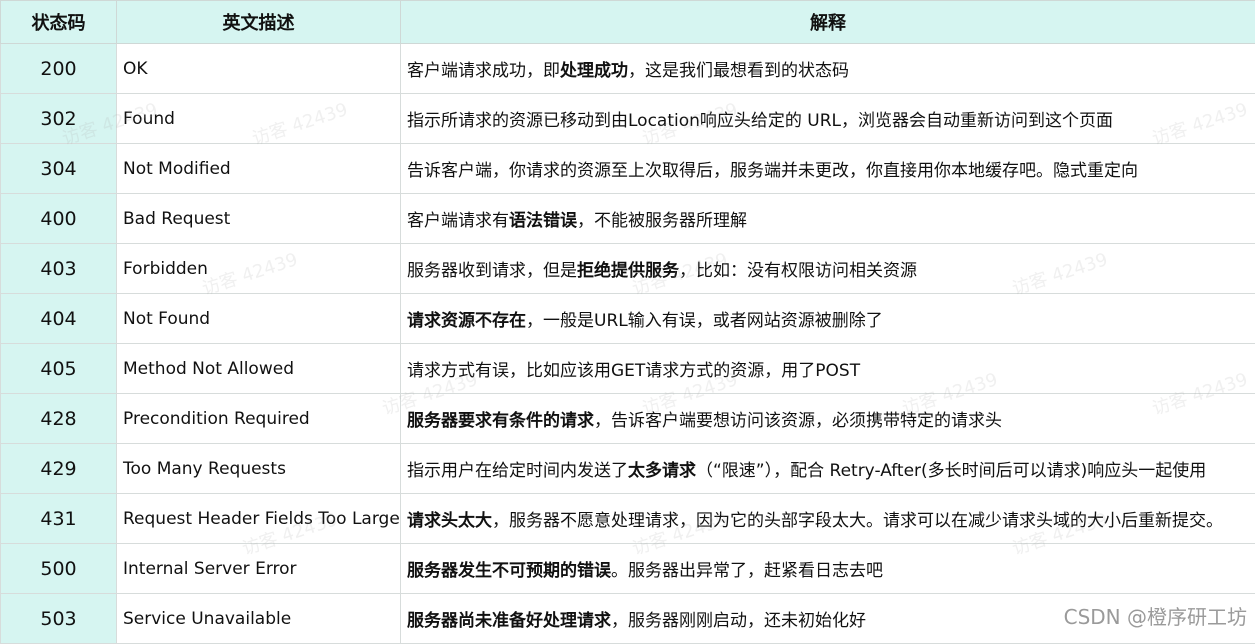  What do you see at coordinates (798, 271) in the screenshot?
I see `explanation-text: ，比如：没有权限访问相关资源` at bounding box center [798, 271].